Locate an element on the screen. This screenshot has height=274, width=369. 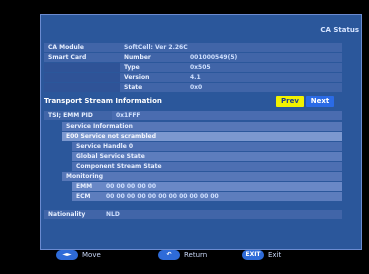
footer-legend: ◄► Move ↶ Return EXIT Exit is located at coordinates (201, 255).